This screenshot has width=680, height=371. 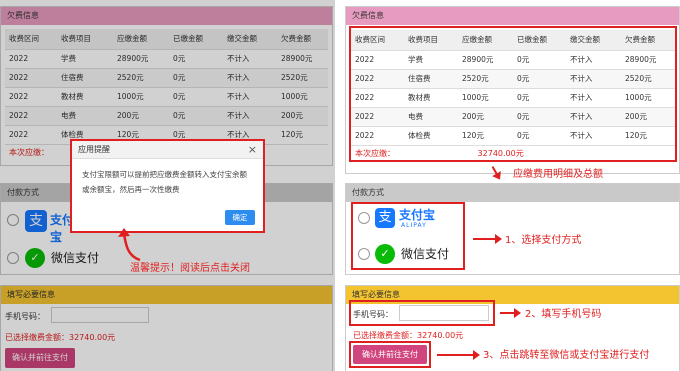 What do you see at coordinates (485, 40) in the screenshot?
I see `column-header: 应缴金额` at bounding box center [485, 40].